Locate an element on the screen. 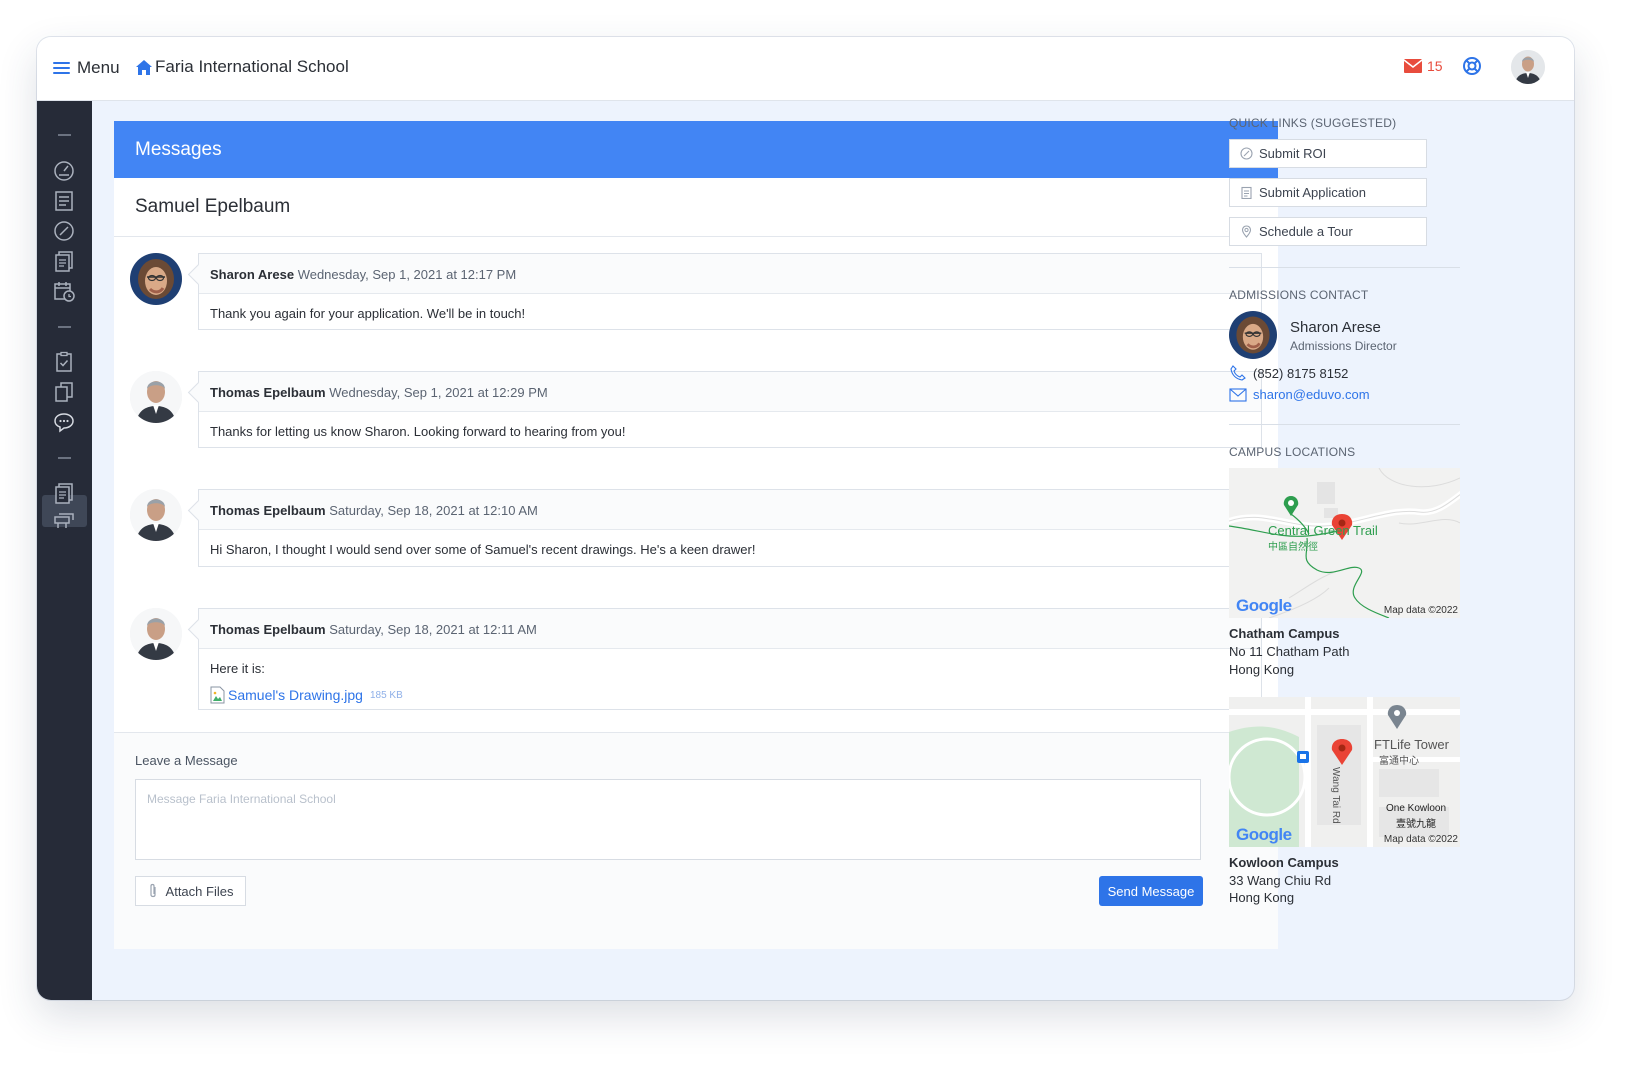 The image size is (1649, 1082). message-date: Wednesday, Sep 1, 2021 at 12:29 PM is located at coordinates (438, 392).